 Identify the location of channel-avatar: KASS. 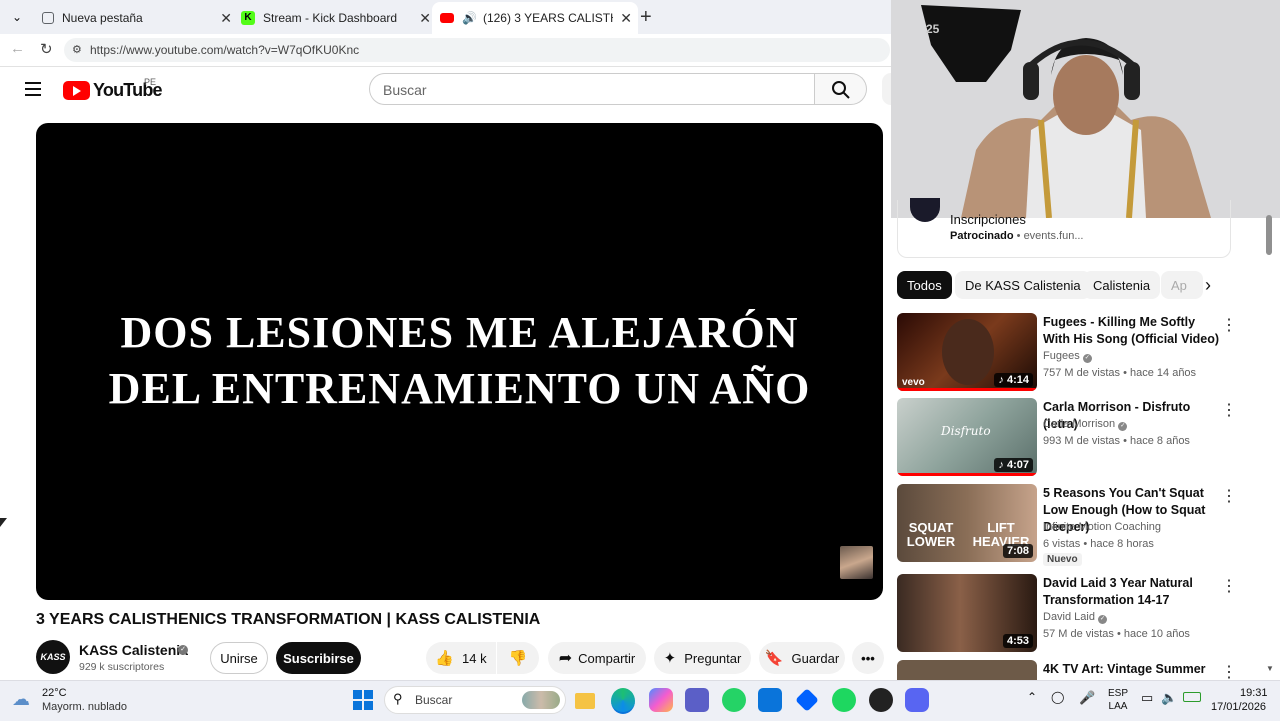
(53, 657).